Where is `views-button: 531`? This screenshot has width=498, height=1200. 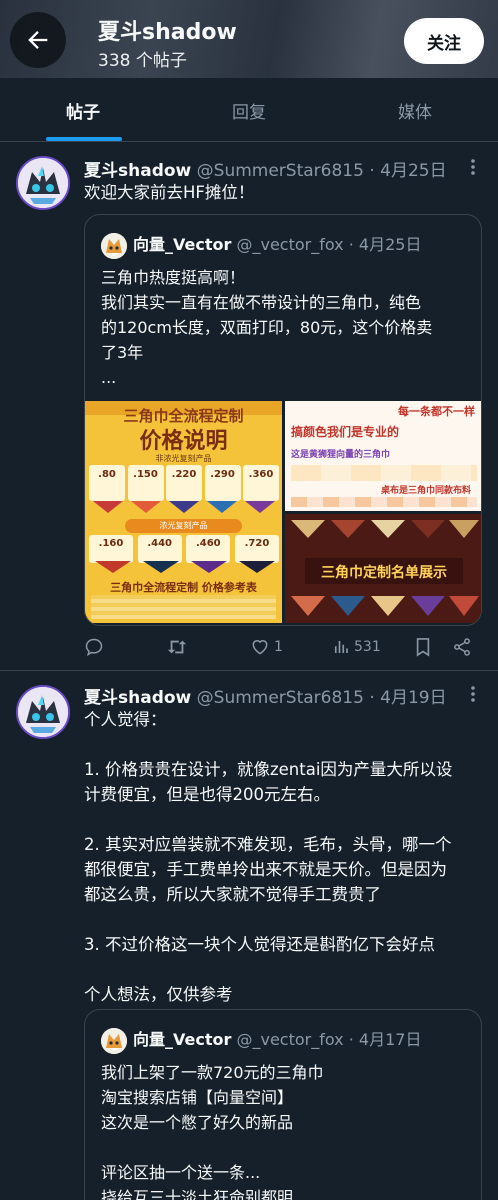
views-button: 531 is located at coordinates (356, 647).